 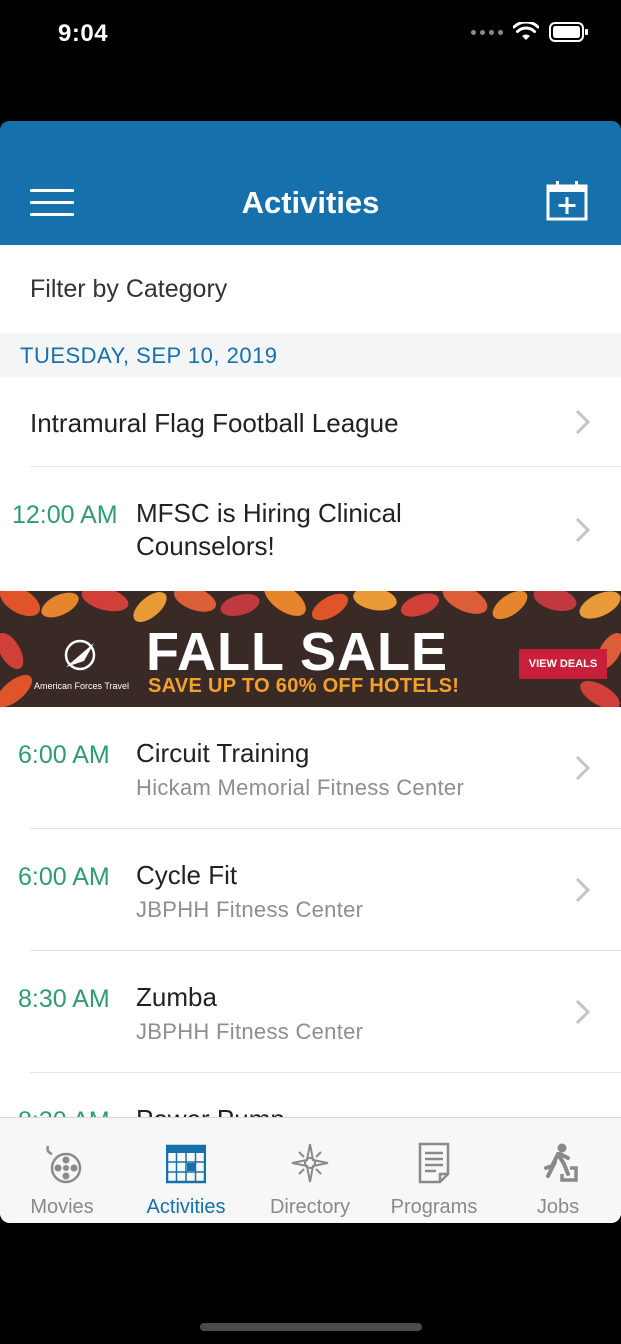 I want to click on status-time: 9:04, so click(x=83, y=33).